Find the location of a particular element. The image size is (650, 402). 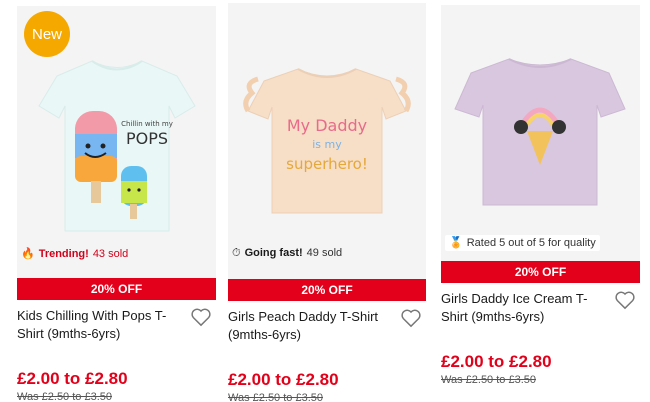

svg-text: My Daddy is located at coordinates (327, 125).